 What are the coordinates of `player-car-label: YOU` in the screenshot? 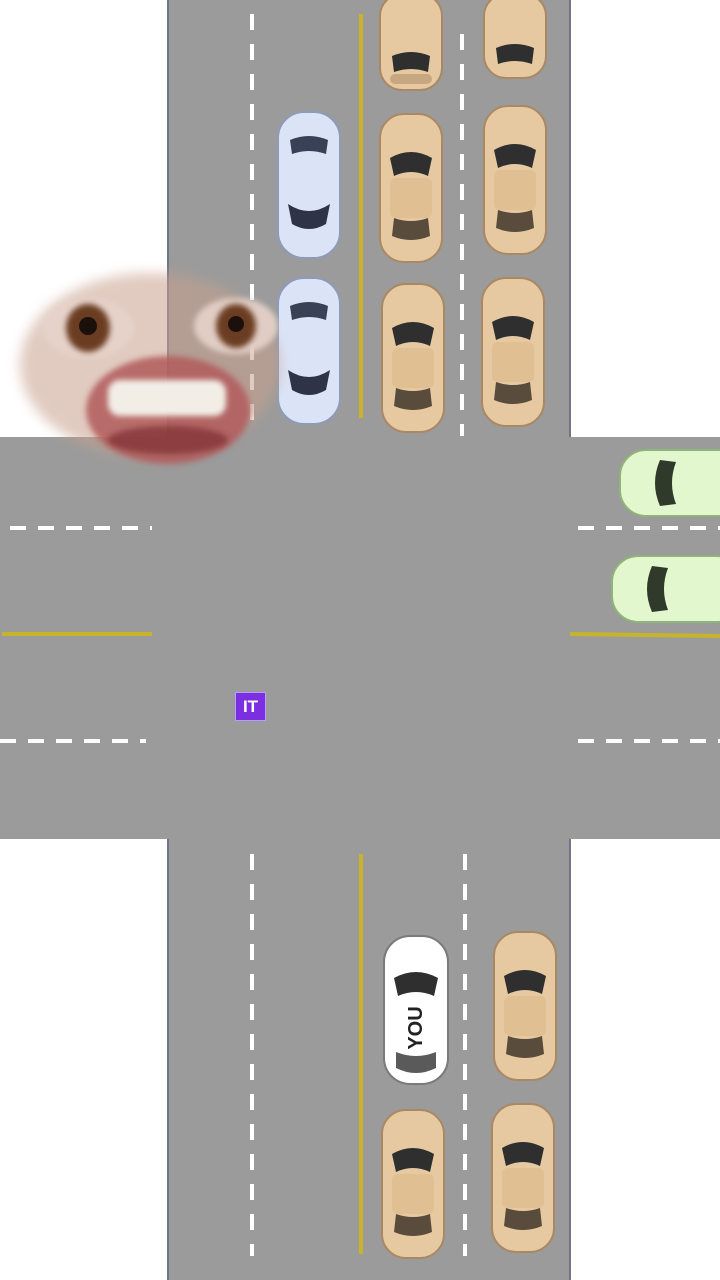 It's located at (416, 1027).